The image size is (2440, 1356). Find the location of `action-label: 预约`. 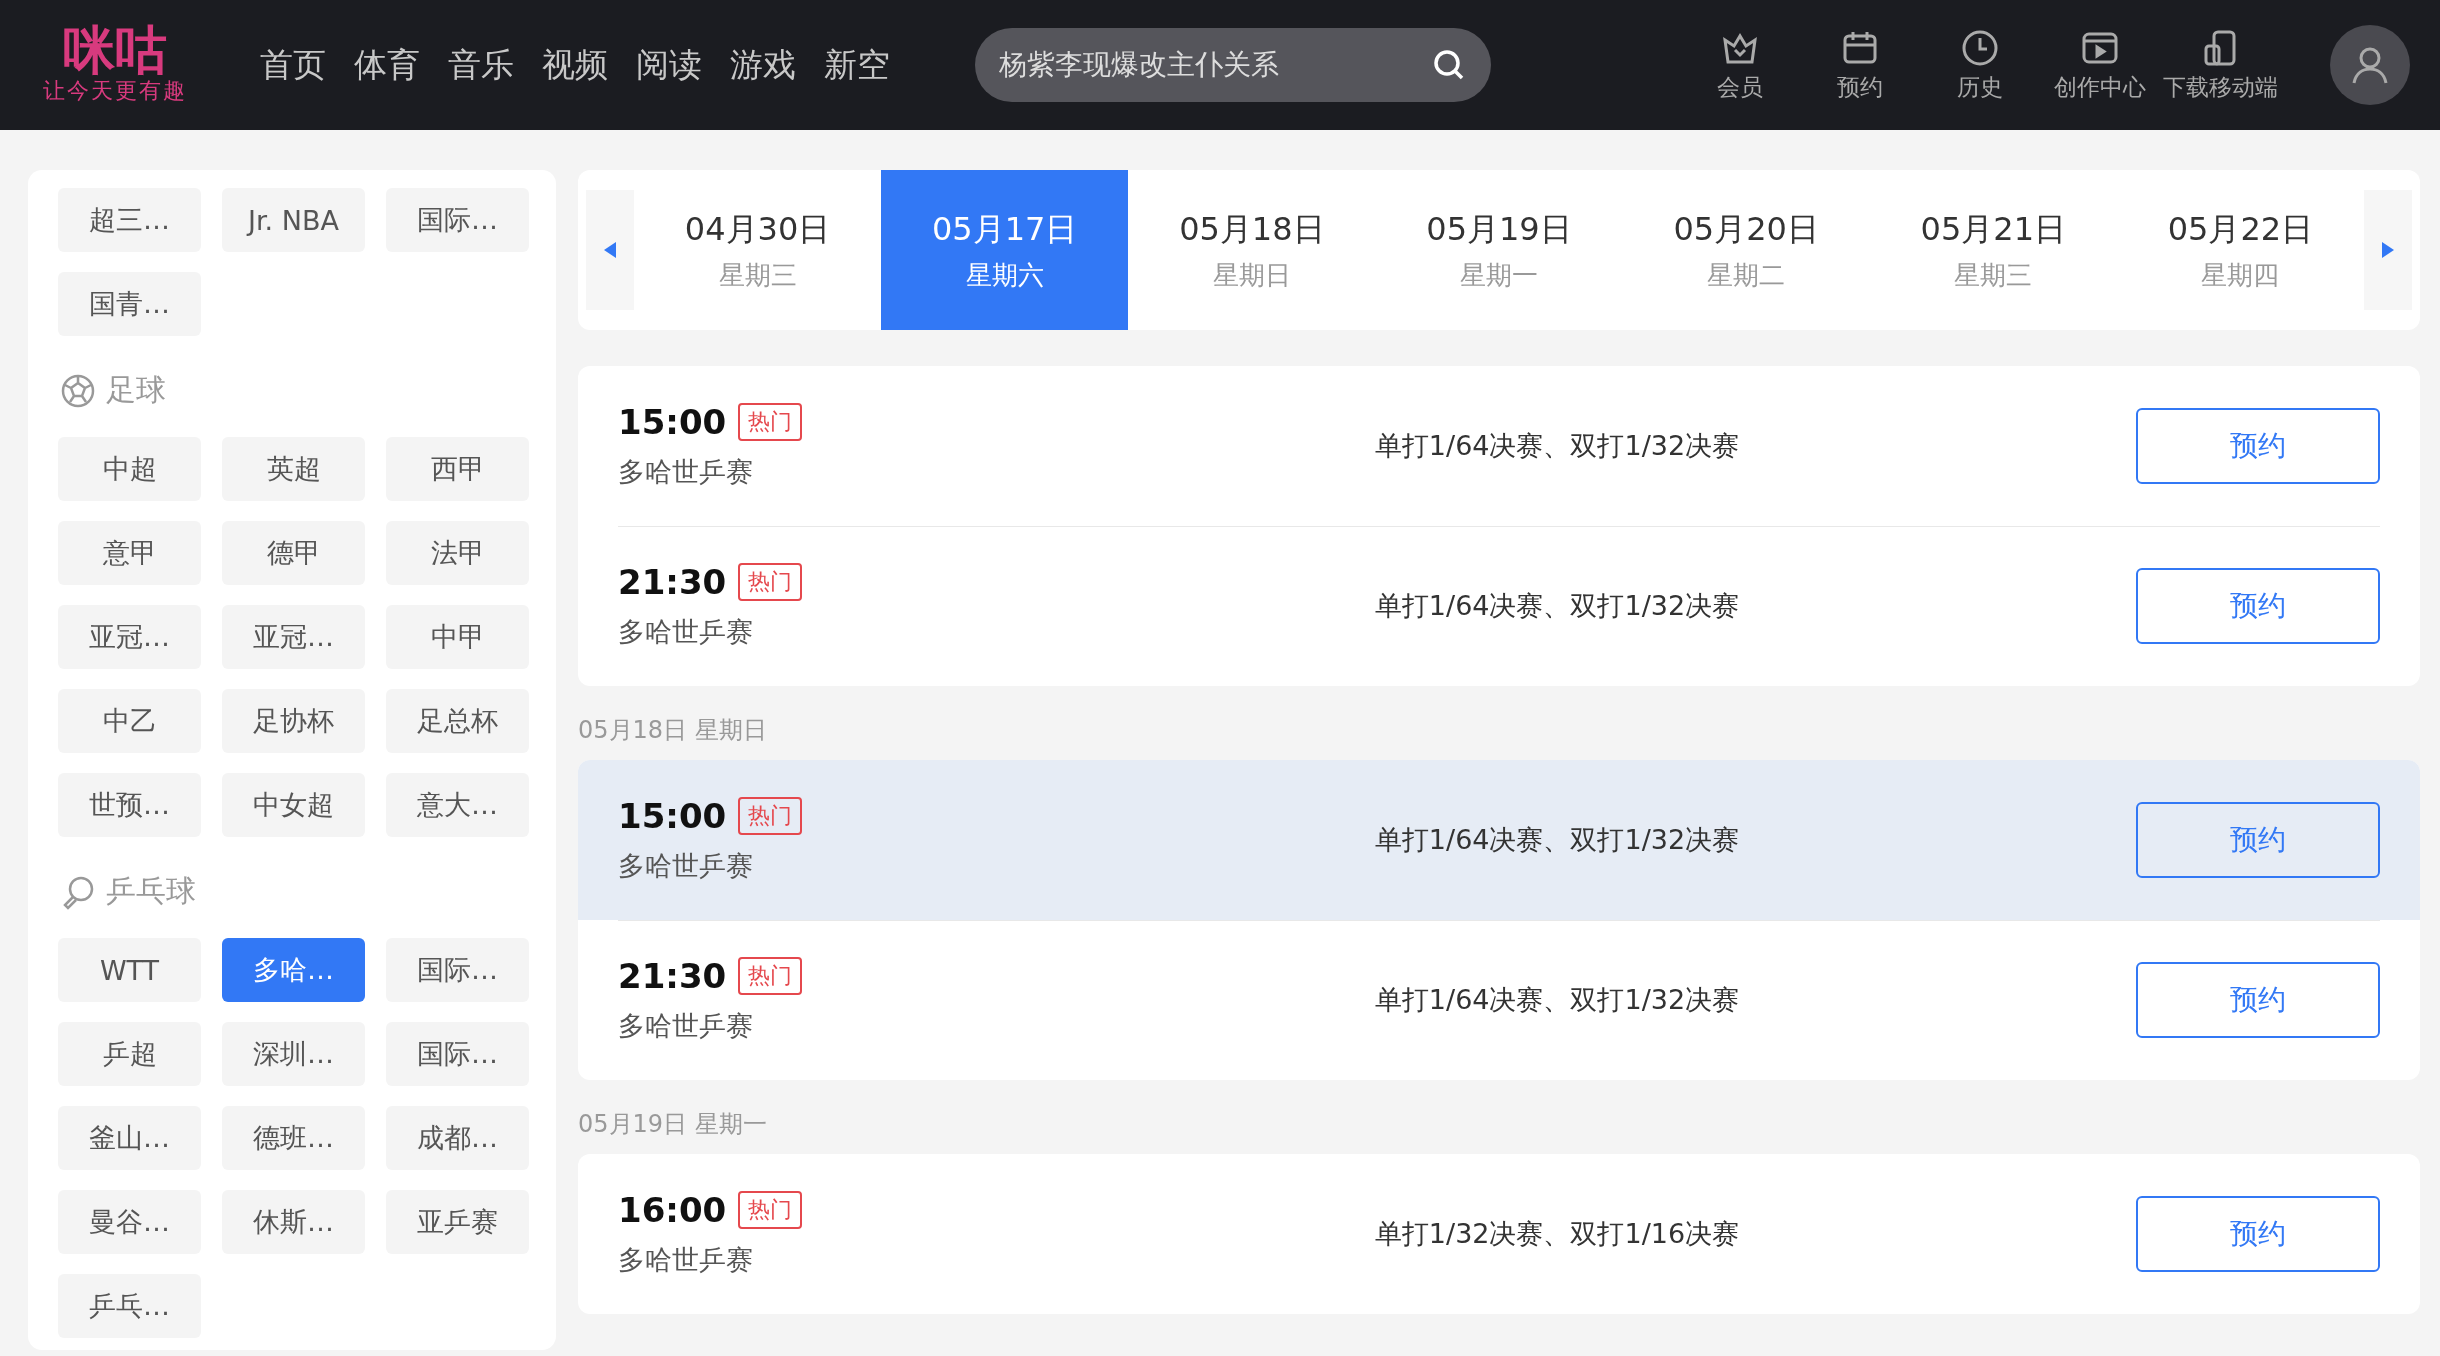

action-label: 预约 is located at coordinates (1860, 87).